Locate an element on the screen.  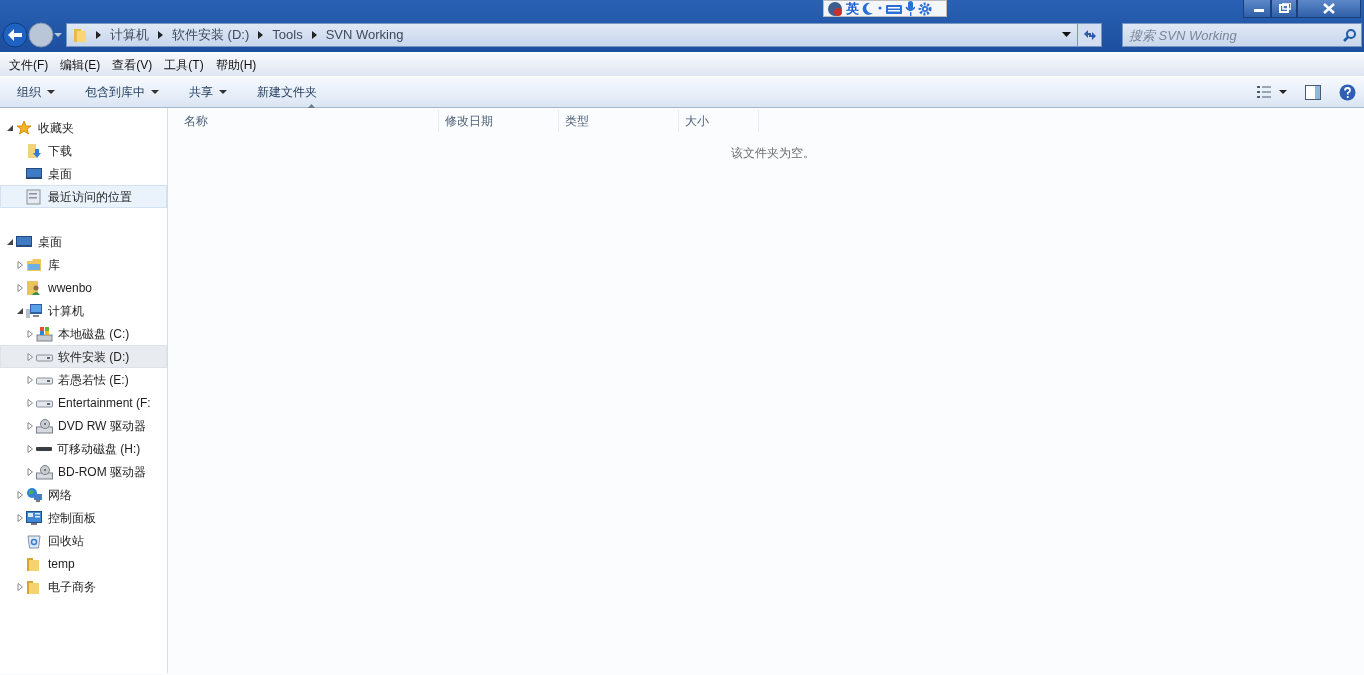
restore-button is located at coordinates (1284, 9).